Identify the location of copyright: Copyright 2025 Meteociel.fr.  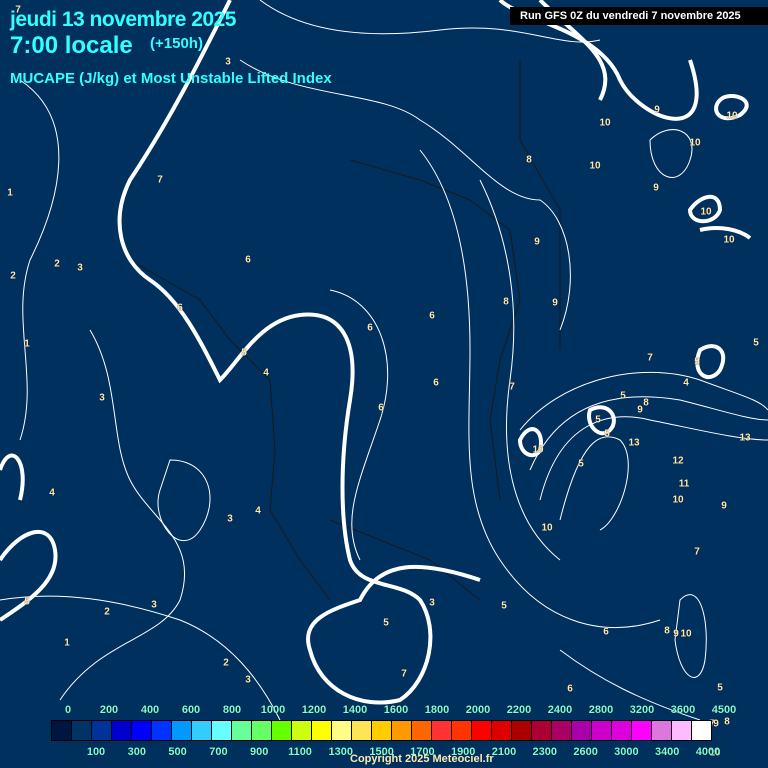
(422, 759).